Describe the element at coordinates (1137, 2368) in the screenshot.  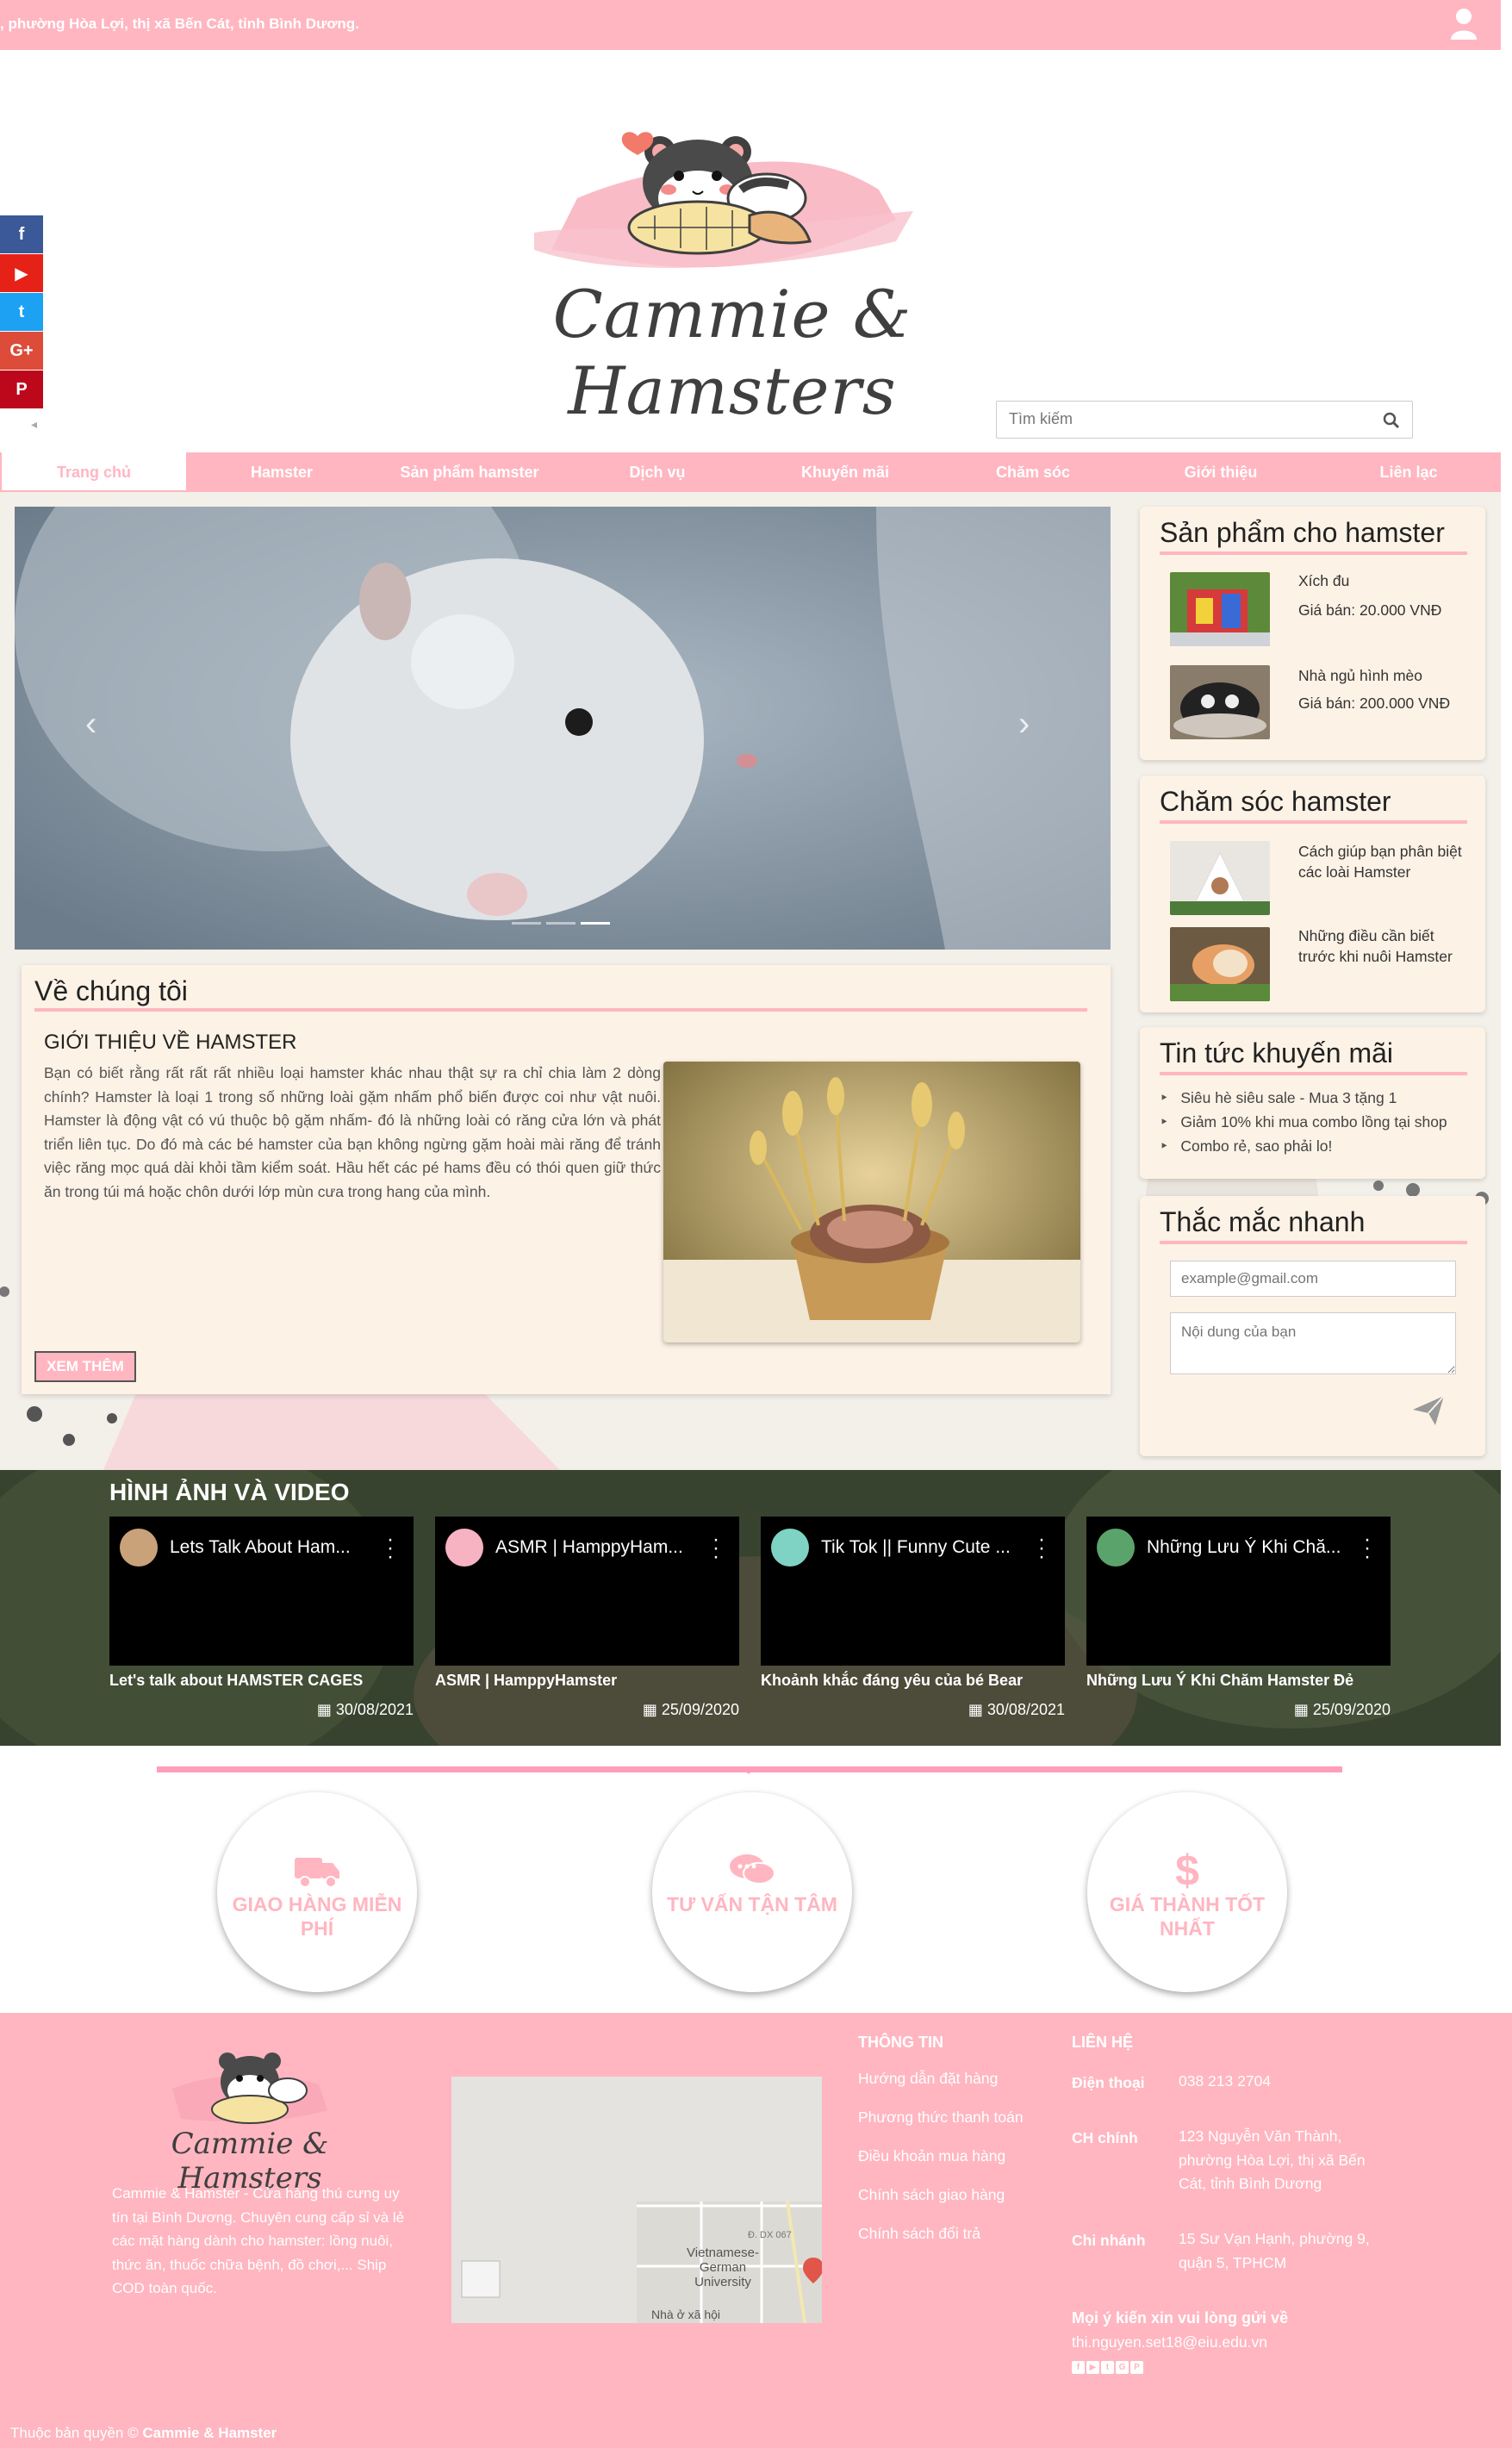
I see `footer-pinterest-icon: P` at that location.